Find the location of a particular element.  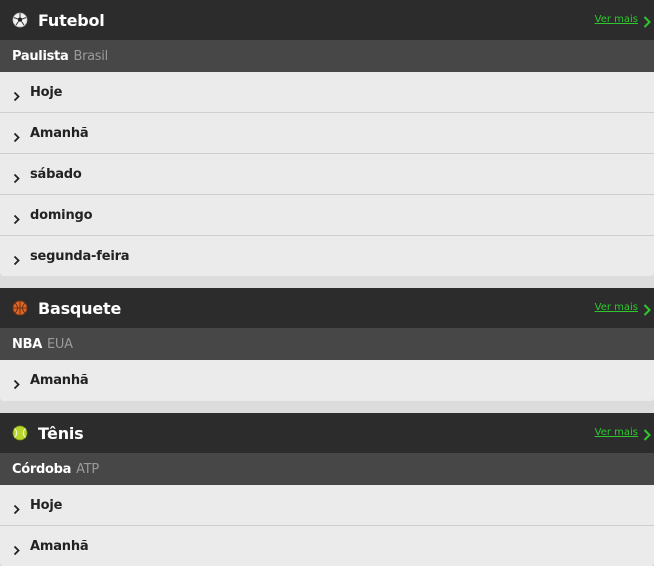

sport-title: Futebol is located at coordinates (71, 20).